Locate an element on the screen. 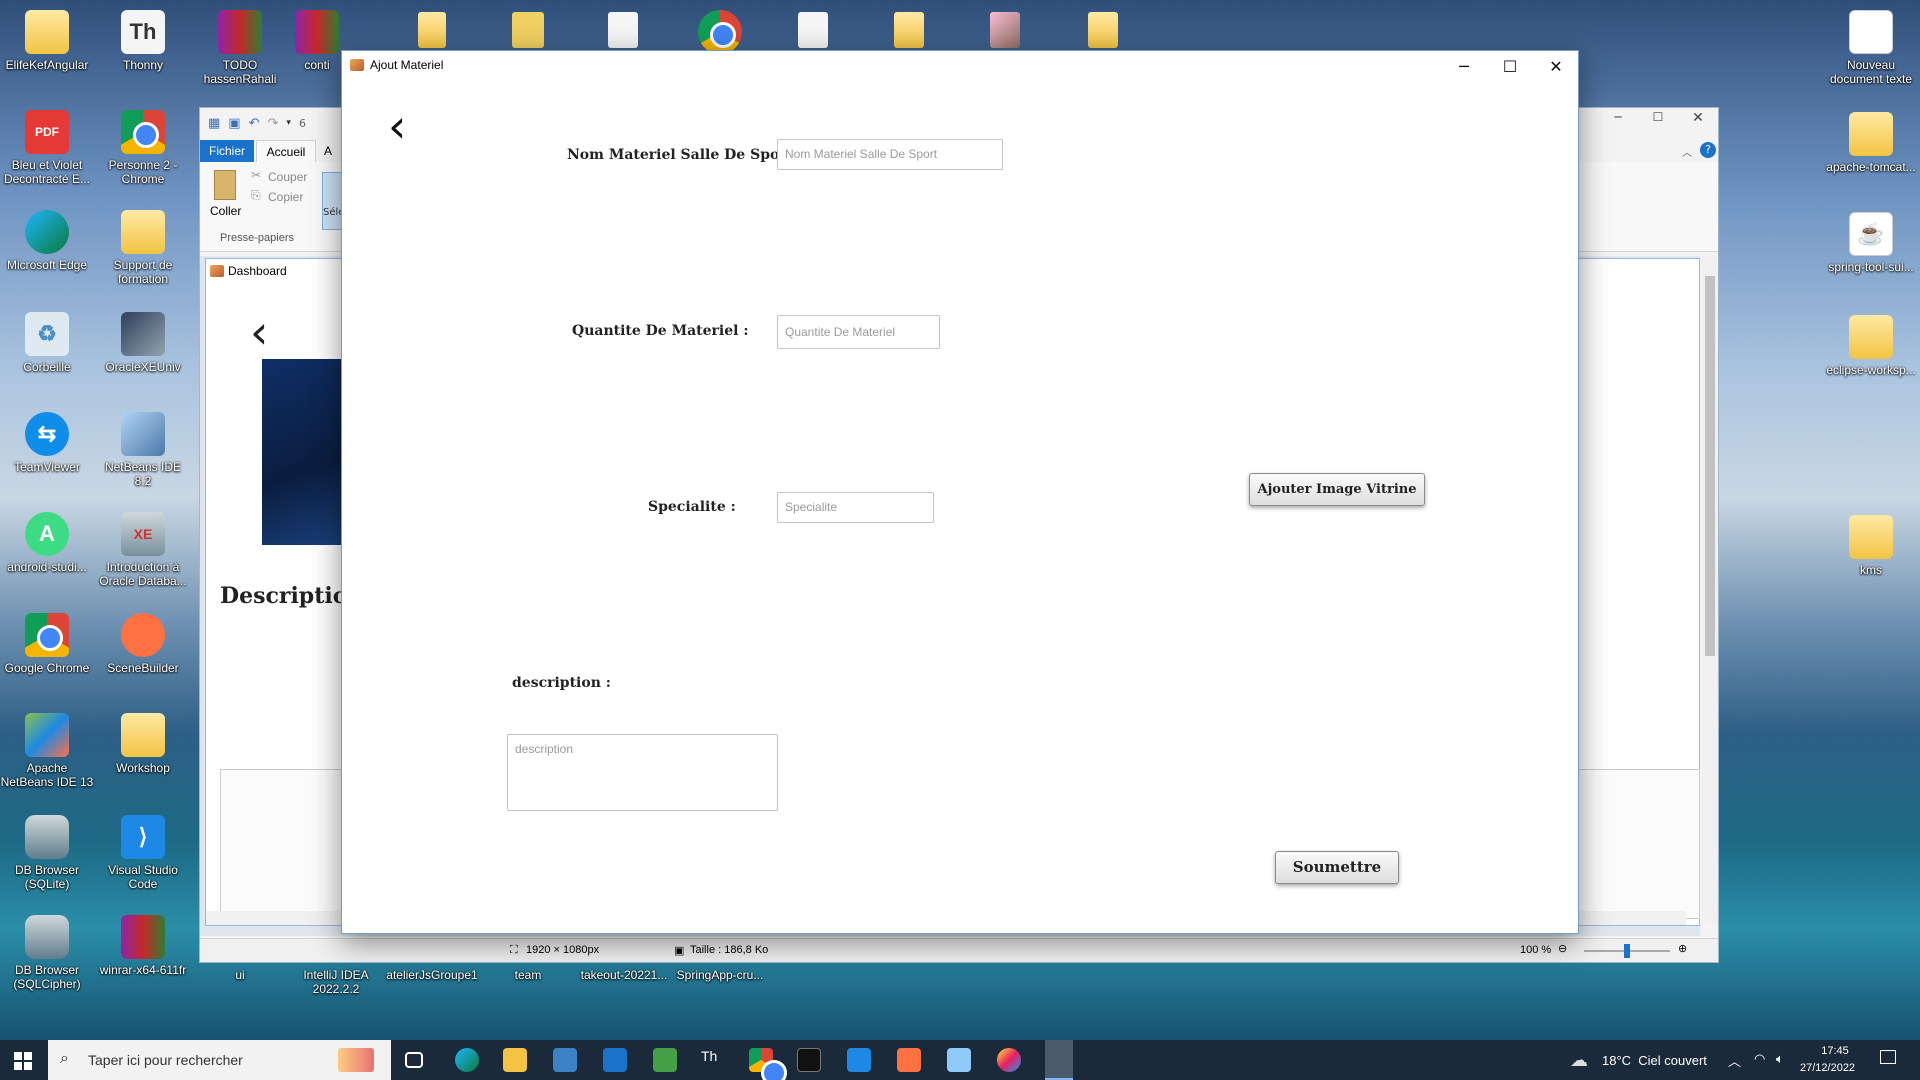  desktop-icon: conti is located at coordinates (317, 41).